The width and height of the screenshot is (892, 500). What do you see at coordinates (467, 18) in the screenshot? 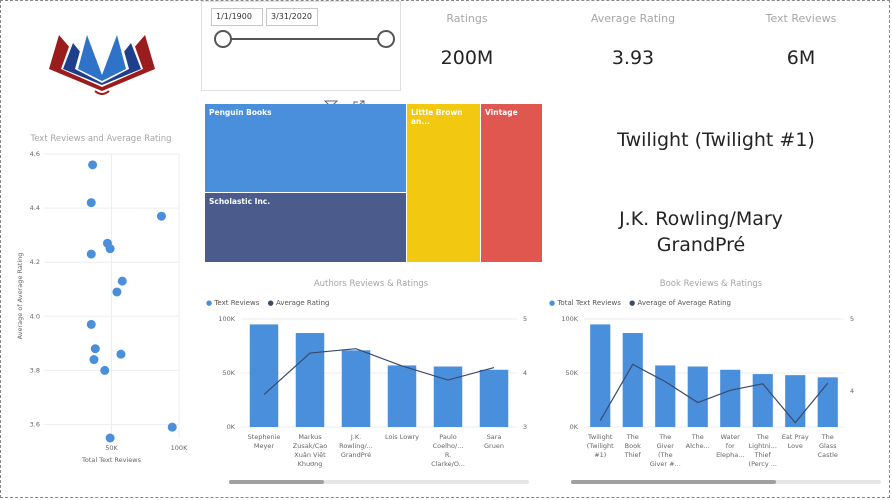
I see `kpi-ratings-label: Ratings` at bounding box center [467, 18].